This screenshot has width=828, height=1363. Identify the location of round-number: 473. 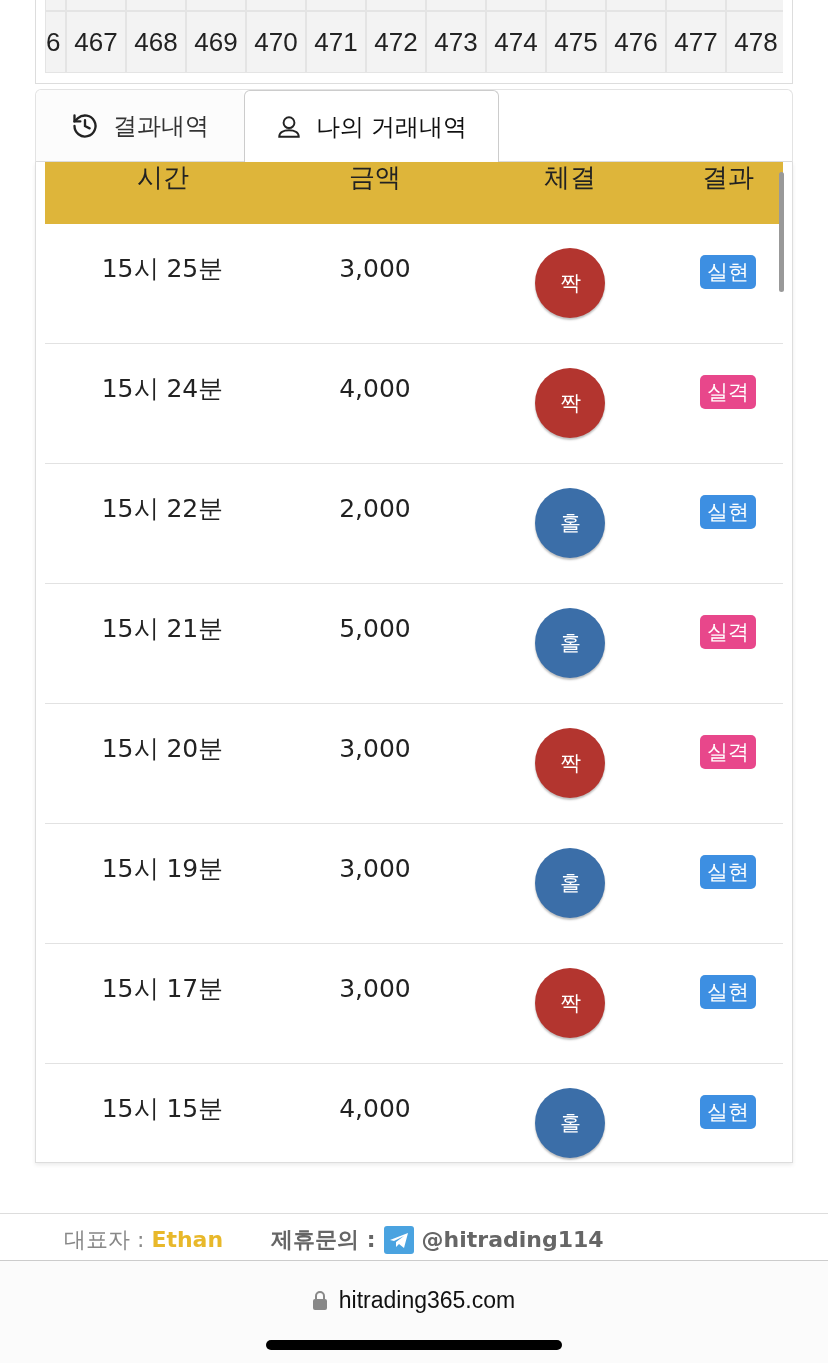
(456, 42).